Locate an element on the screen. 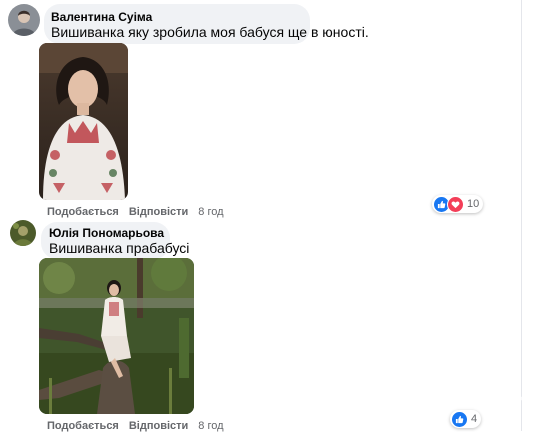 The image size is (537, 432). reactions-summary: 4 is located at coordinates (466, 419).